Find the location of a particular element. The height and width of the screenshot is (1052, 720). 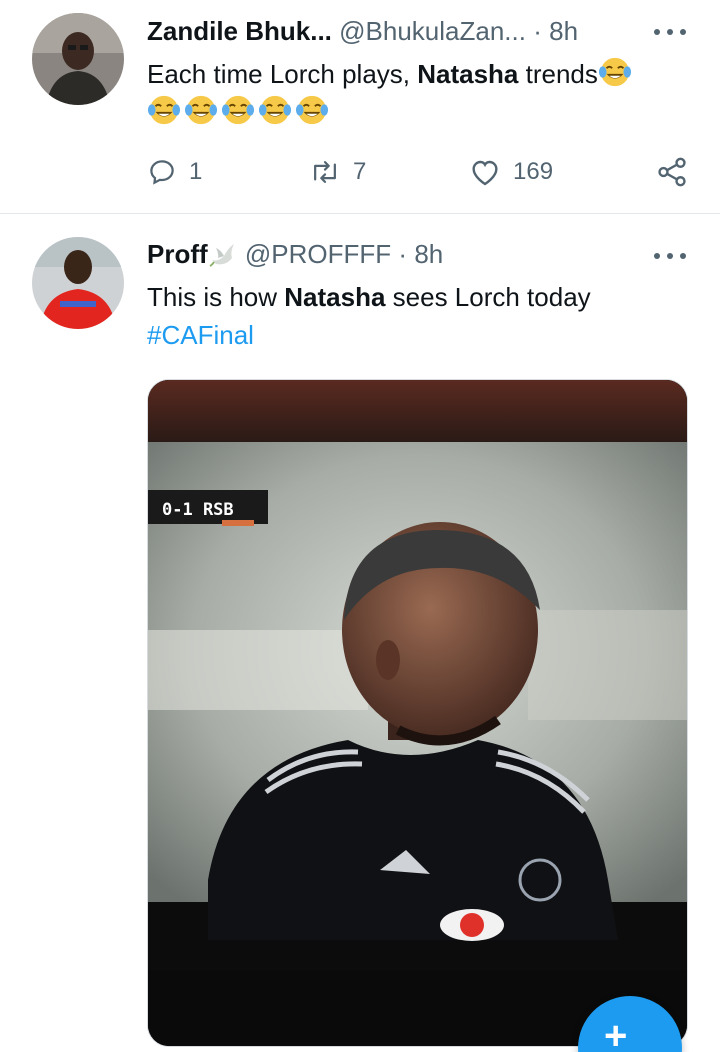

tweet-text: Each time Lorch plays, Natasha trends is located at coordinates (413, 93).